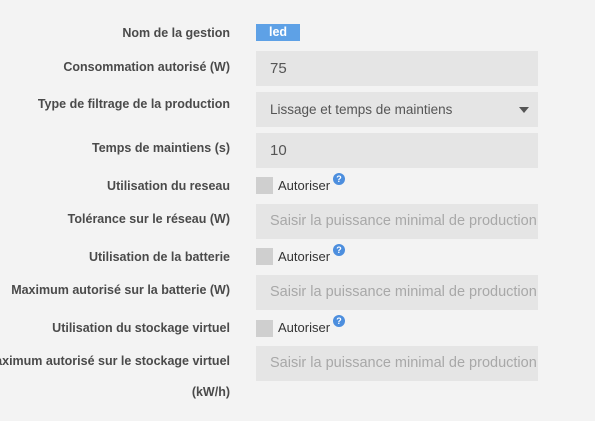  What do you see at coordinates (264, 256) in the screenshot?
I see `batterie-checkbox` at bounding box center [264, 256].